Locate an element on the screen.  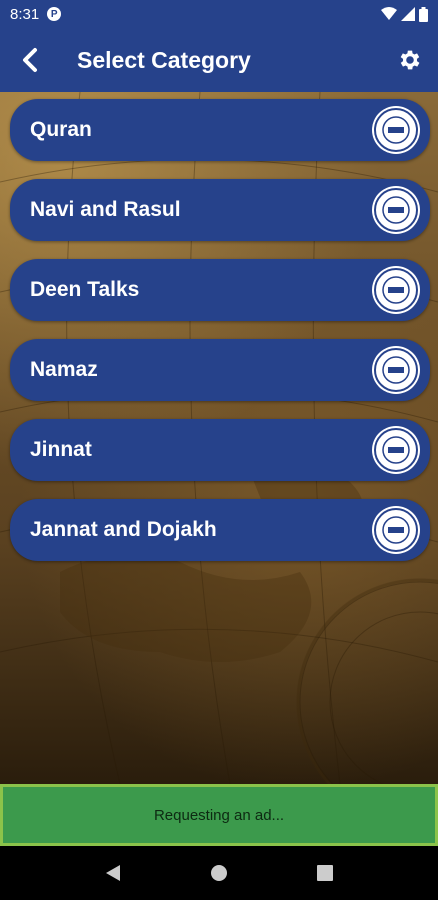
category-button-jannat-and-dojakh: Jannat and Dojakh is located at coordinates (220, 530).